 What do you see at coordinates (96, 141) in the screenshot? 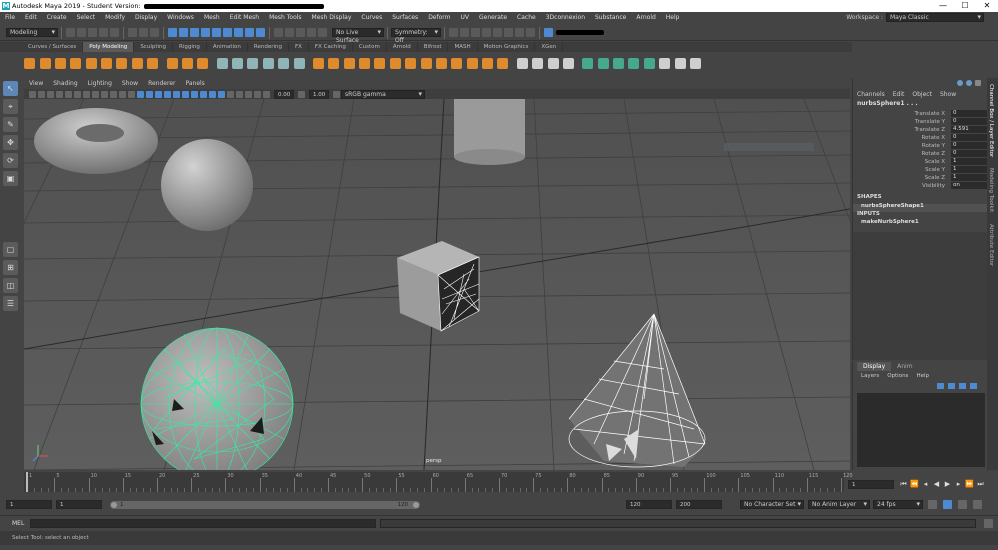
I see `torus-object` at bounding box center [96, 141].